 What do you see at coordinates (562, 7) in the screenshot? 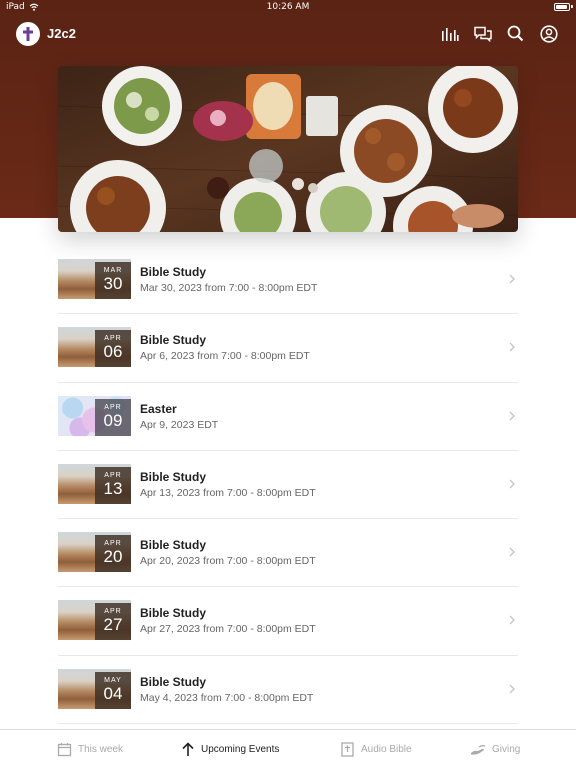
I see `battery-icon` at bounding box center [562, 7].